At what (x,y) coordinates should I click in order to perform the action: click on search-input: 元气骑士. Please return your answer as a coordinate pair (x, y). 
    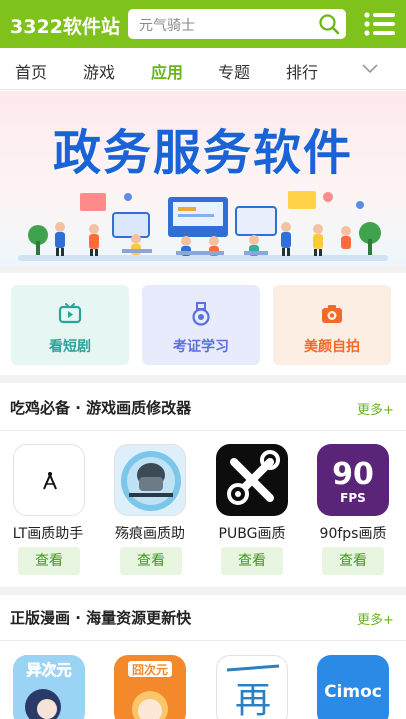
    Looking at the image, I should click on (167, 25).